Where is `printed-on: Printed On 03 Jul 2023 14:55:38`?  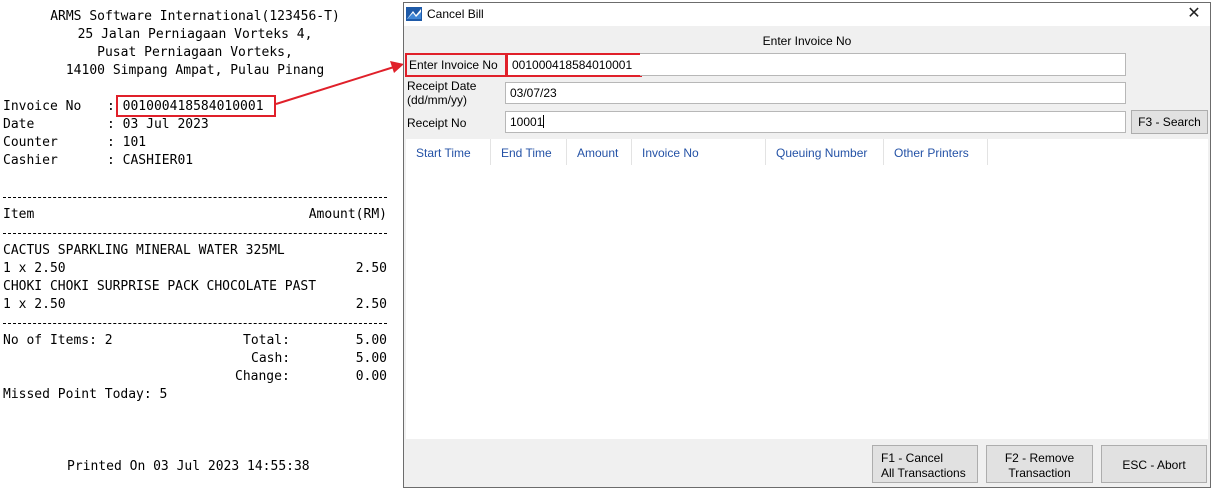 printed-on: Printed On 03 Jul 2023 14:55:38 is located at coordinates (188, 466).